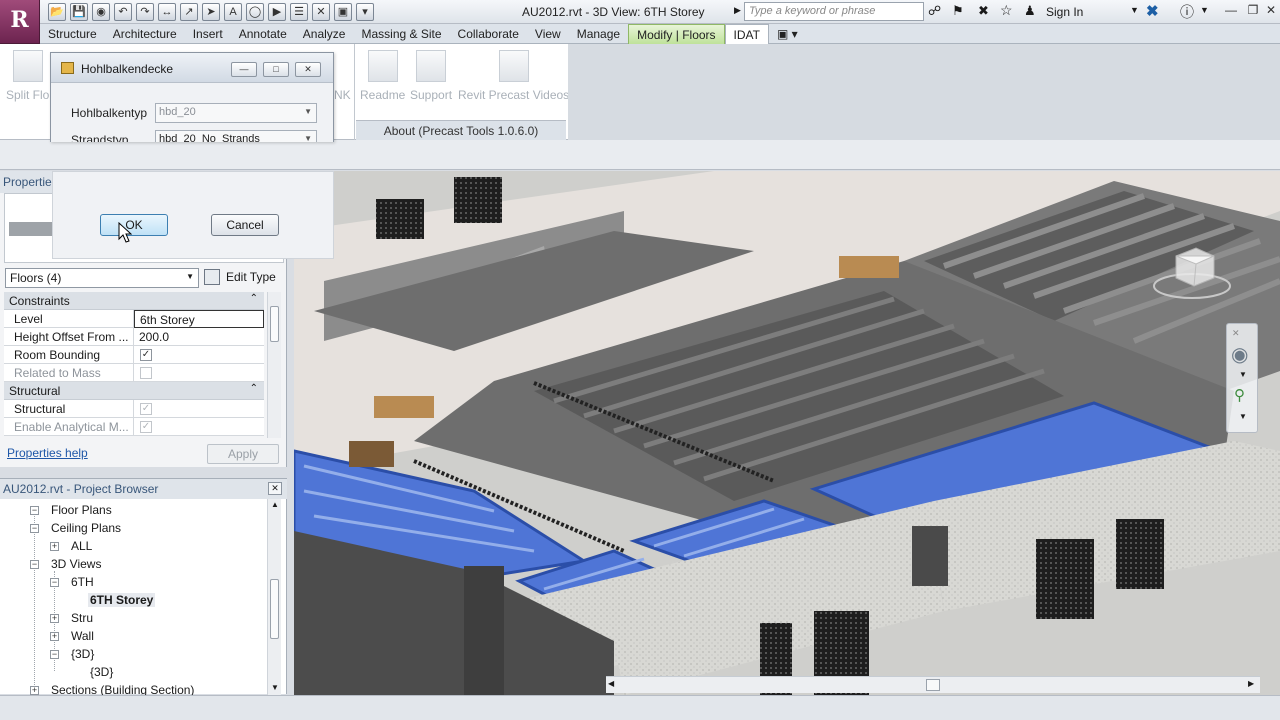  I want to click on undo-icon: ↶, so click(123, 12).